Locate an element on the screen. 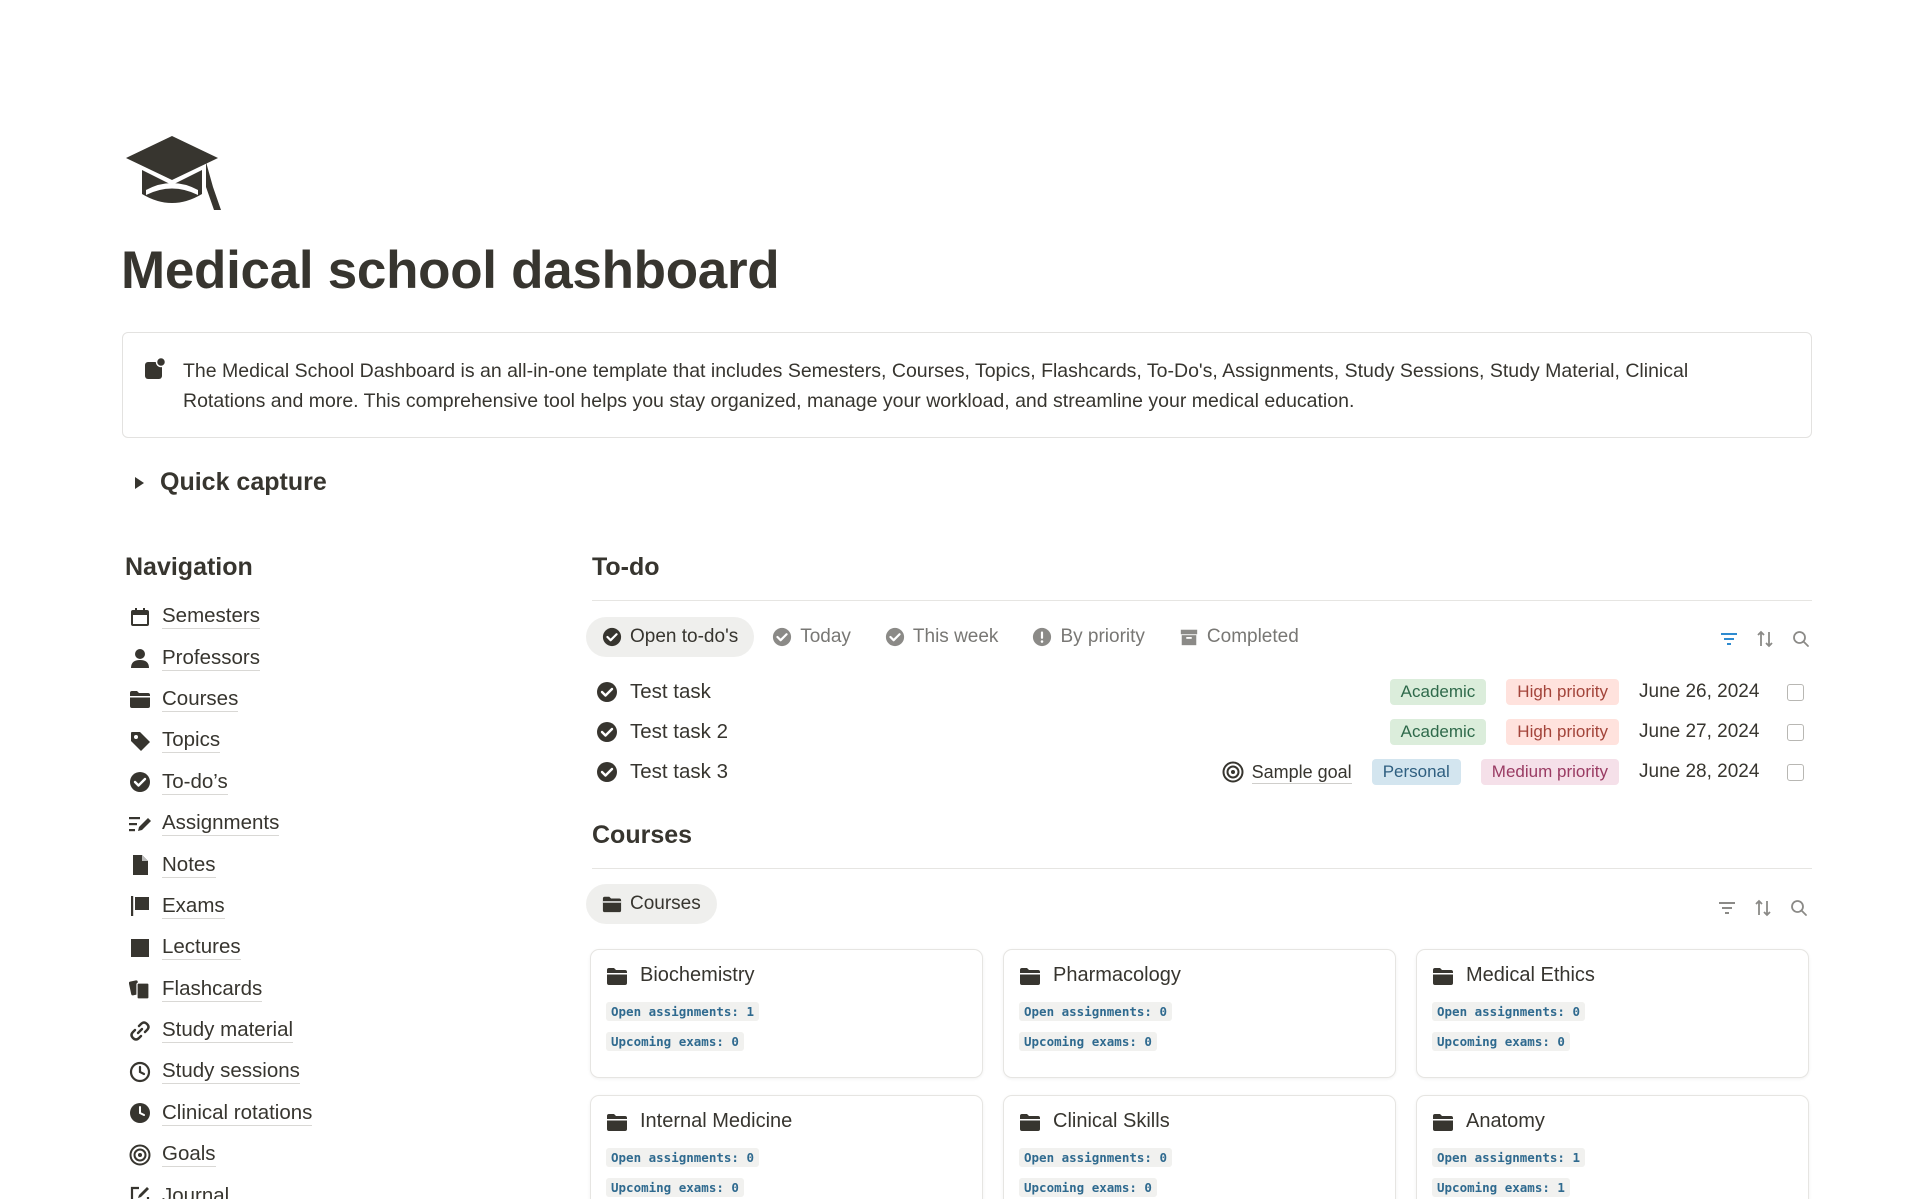 This screenshot has width=1920, height=1199. nav-label: Assignments is located at coordinates (221, 824).